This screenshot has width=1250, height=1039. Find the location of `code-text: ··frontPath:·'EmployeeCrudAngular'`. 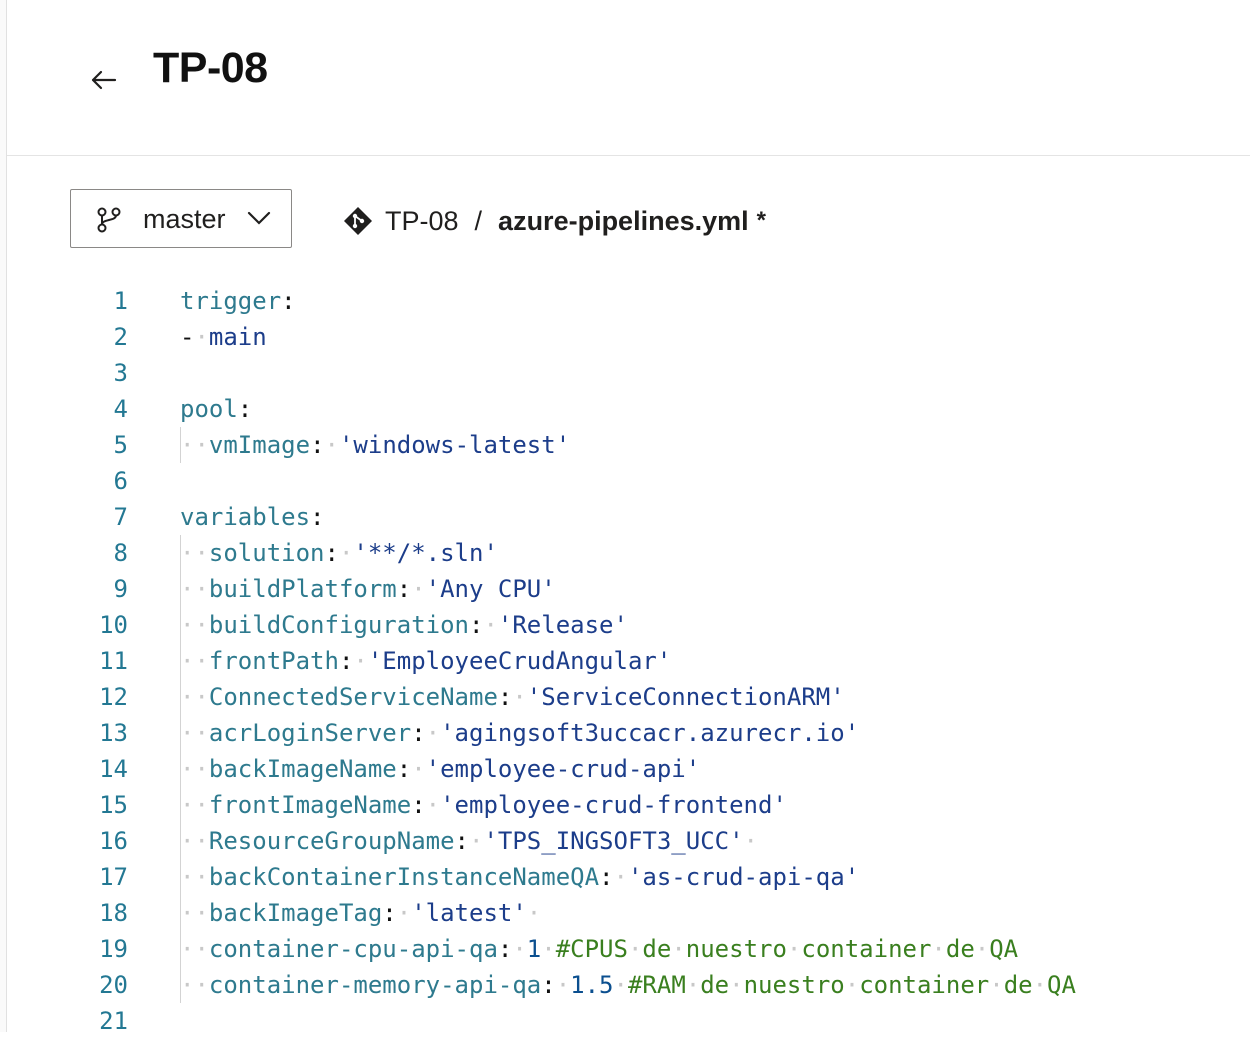

code-text: ··frontPath:·'EmployeeCrudAngular' is located at coordinates (426, 661).